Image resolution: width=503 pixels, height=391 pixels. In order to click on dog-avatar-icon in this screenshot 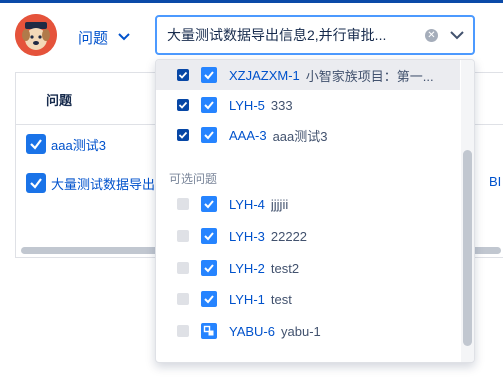, I will do `click(36, 35)`.